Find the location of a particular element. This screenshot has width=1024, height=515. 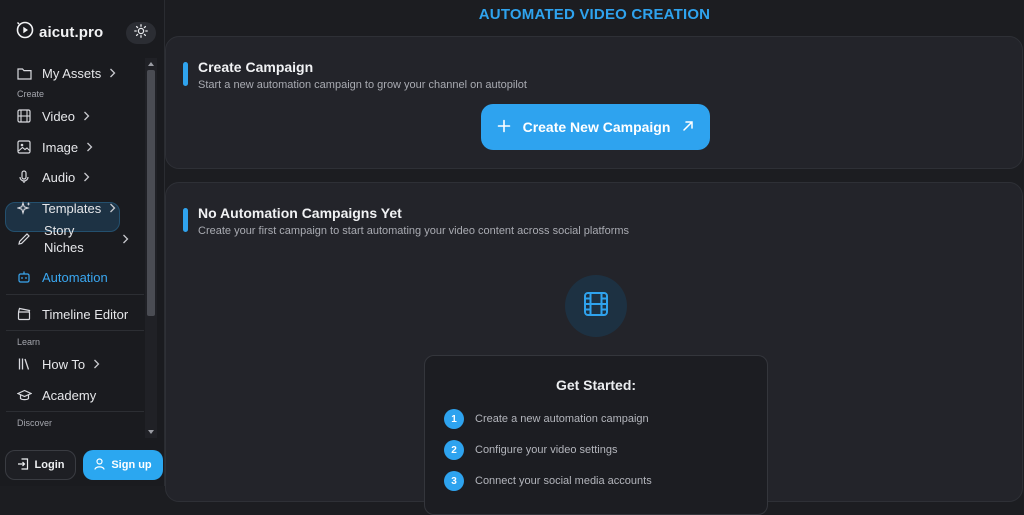

login-label: Login is located at coordinates (49, 465).